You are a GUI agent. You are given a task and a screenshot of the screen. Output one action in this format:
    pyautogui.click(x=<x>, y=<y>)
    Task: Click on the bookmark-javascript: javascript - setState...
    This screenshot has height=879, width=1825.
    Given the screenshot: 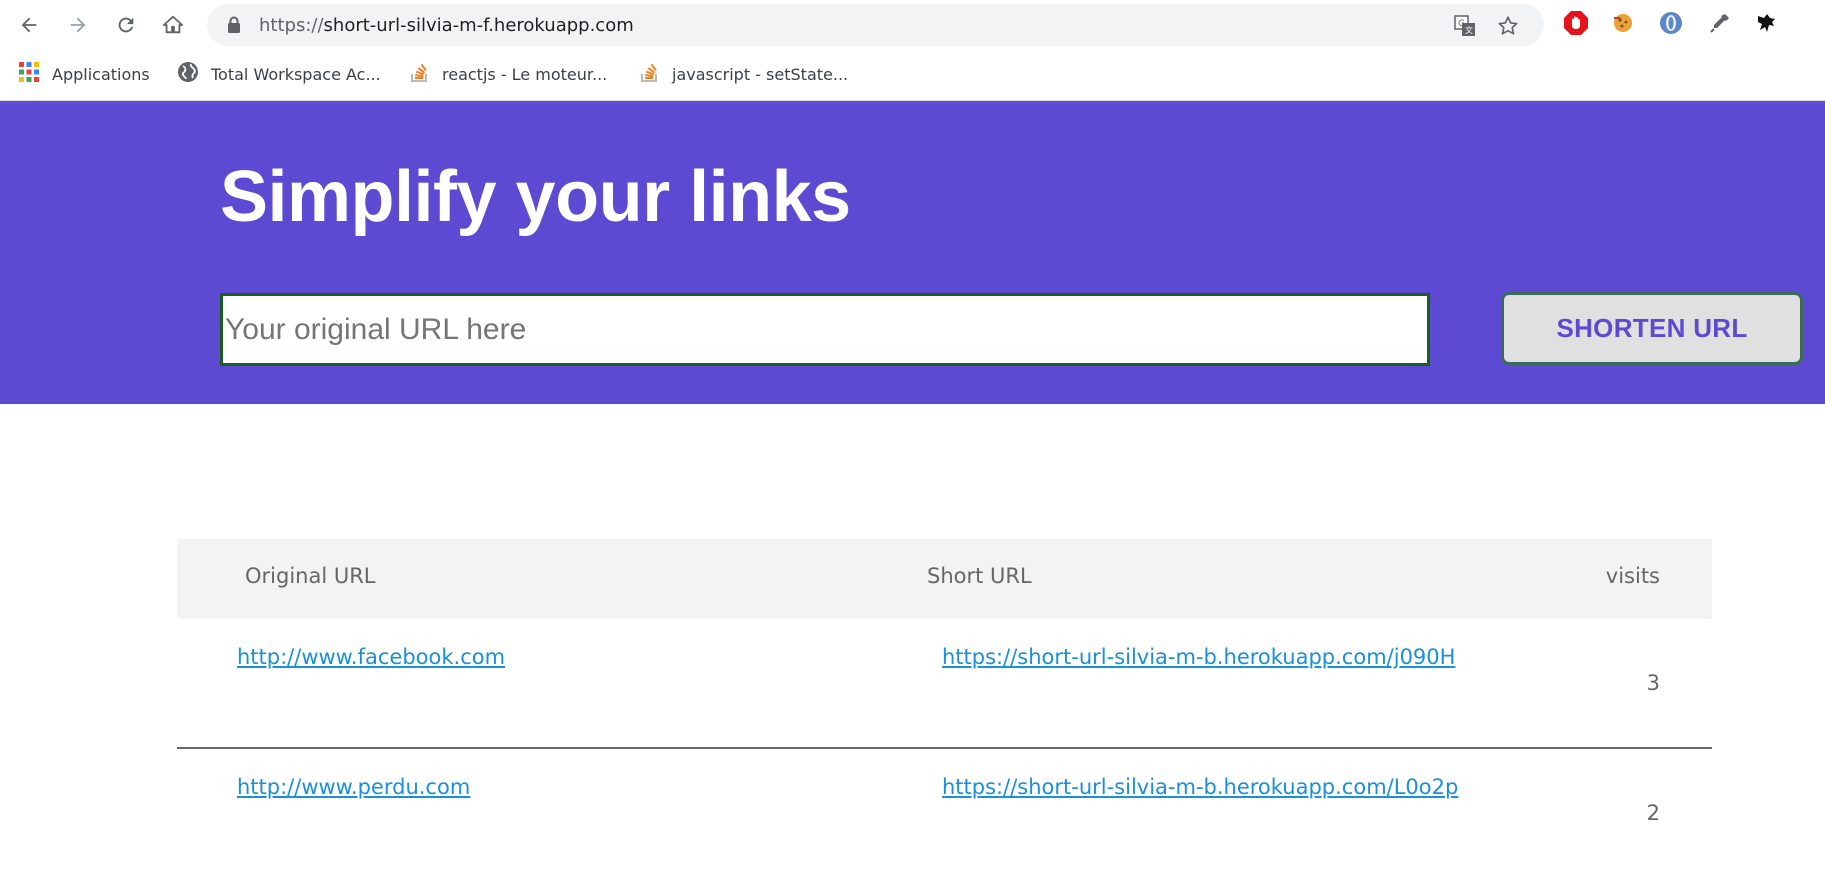 What is the action you would take?
    pyautogui.click(x=744, y=74)
    